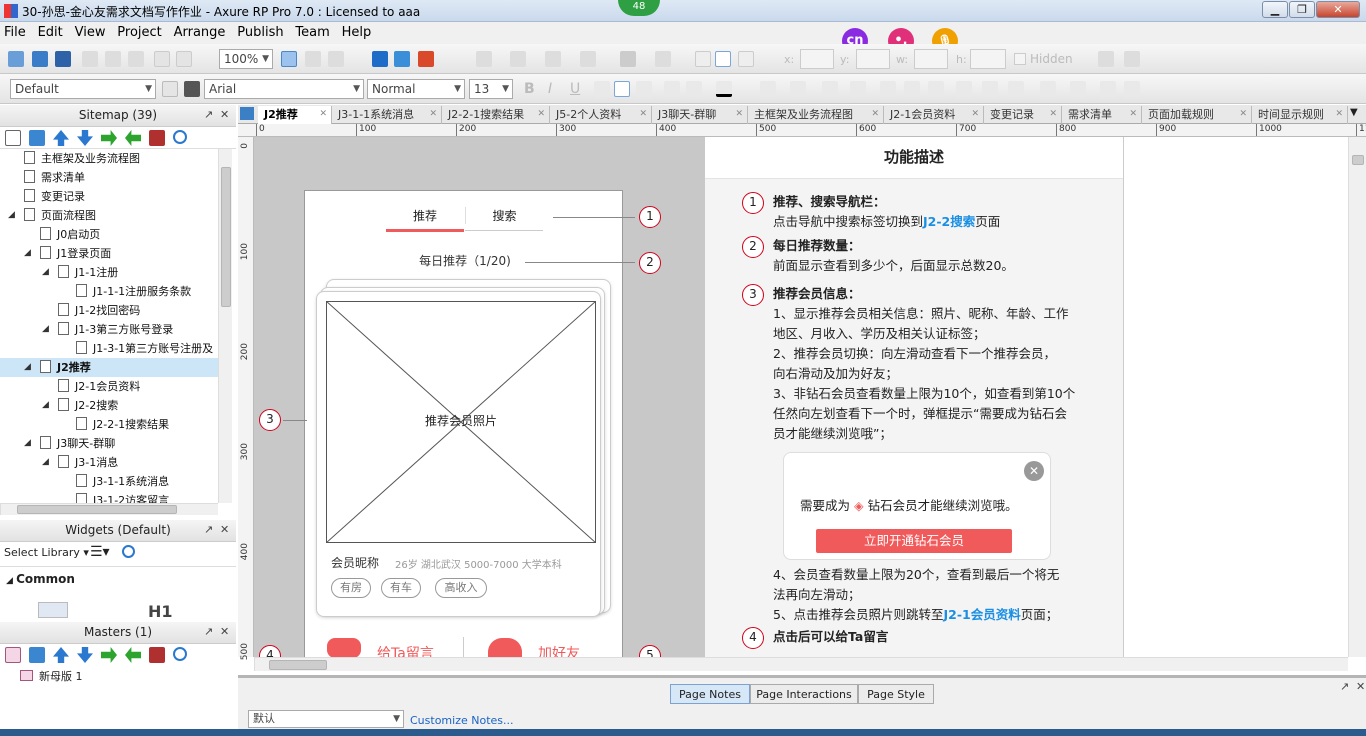  What do you see at coordinates (90, 59) in the screenshot?
I see `cut-icon` at bounding box center [90, 59].